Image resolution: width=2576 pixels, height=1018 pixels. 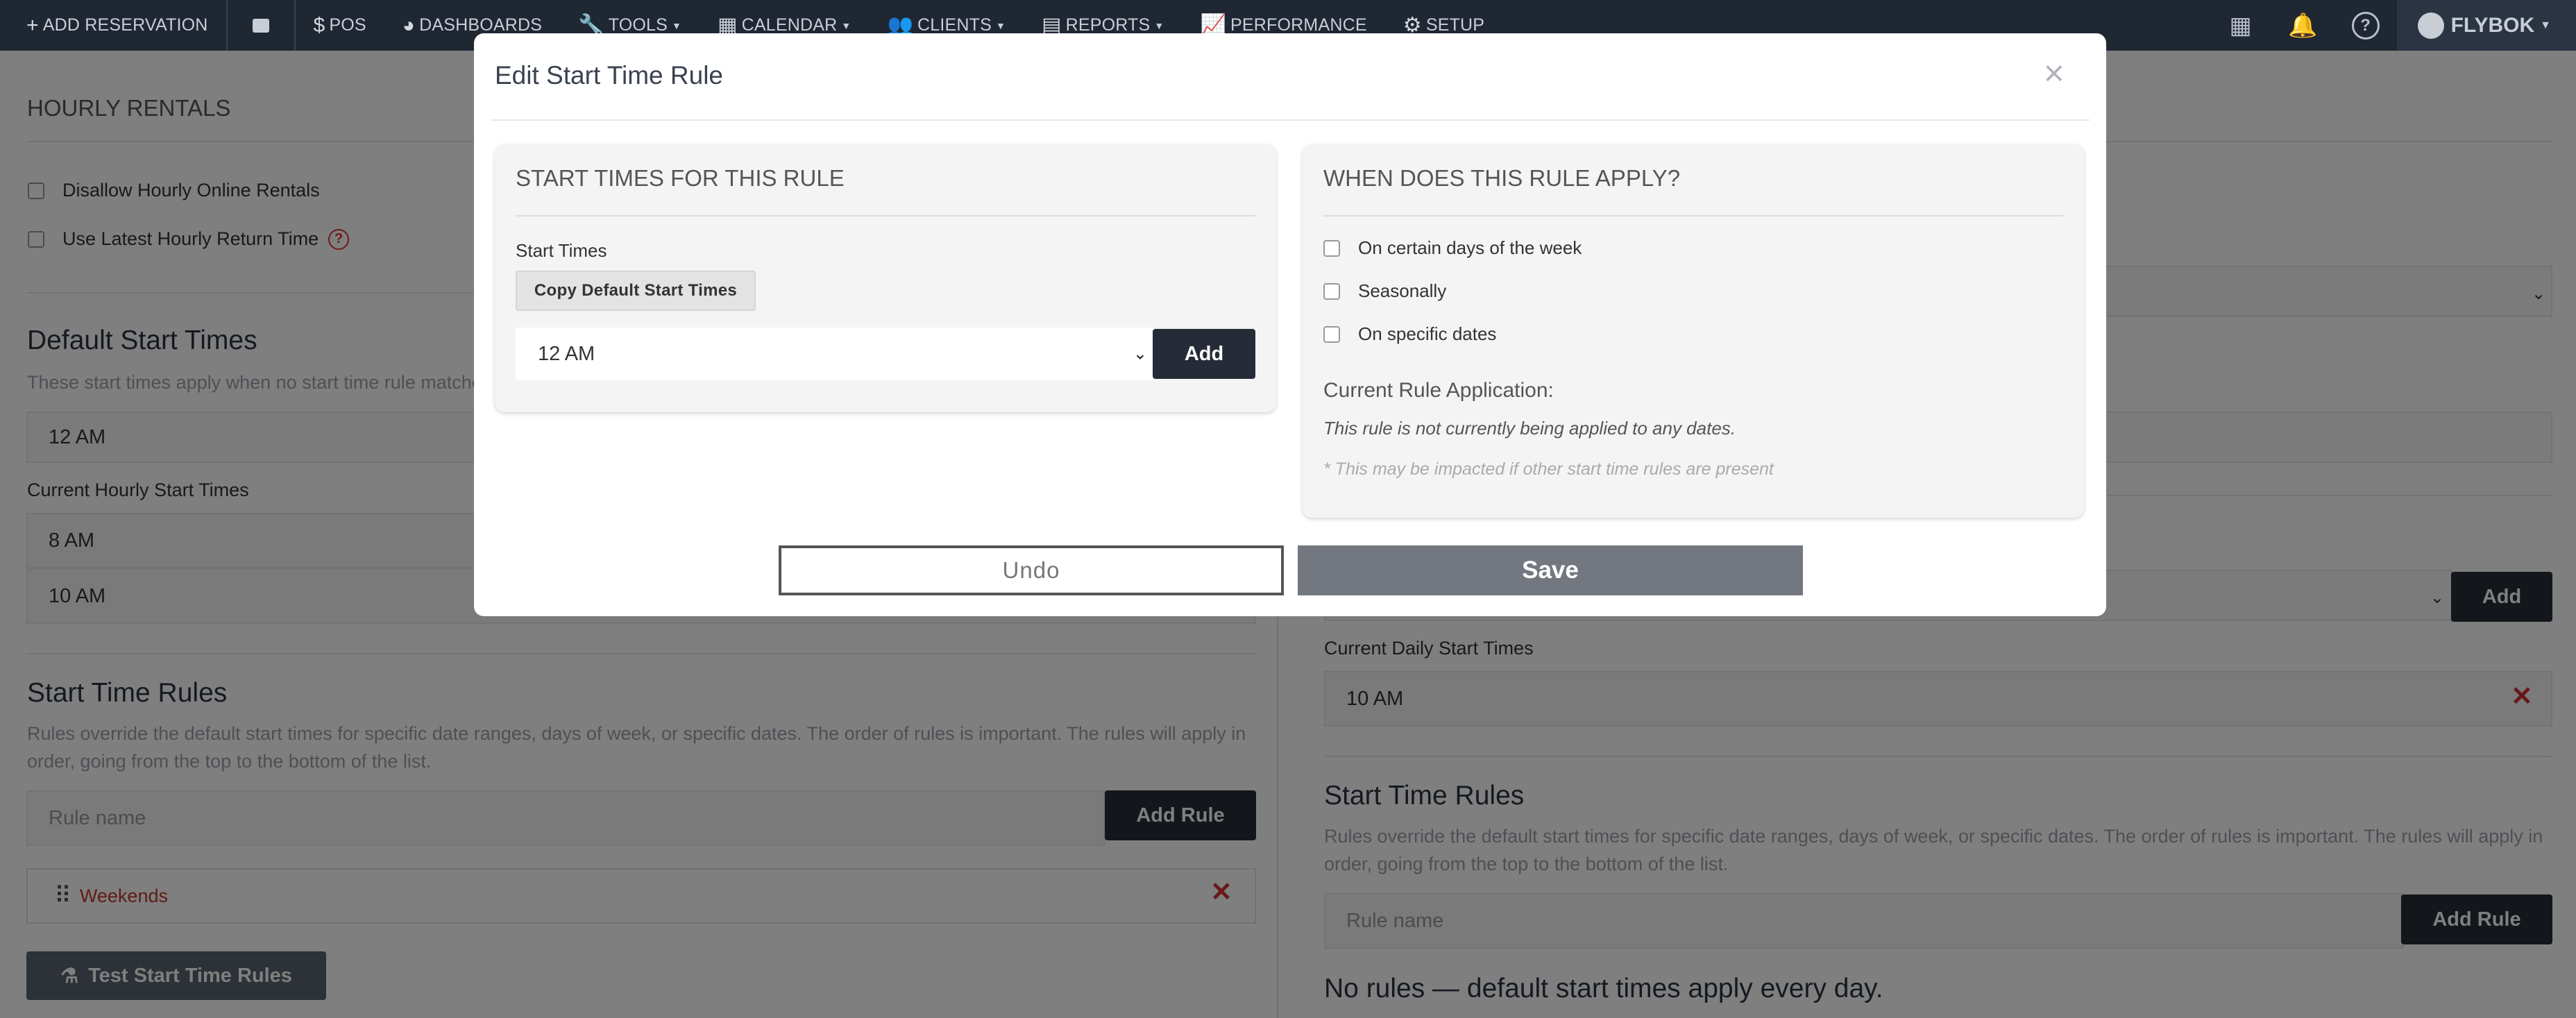 What do you see at coordinates (2303, 25) in the screenshot?
I see `bell-icon: 🔔` at bounding box center [2303, 25].